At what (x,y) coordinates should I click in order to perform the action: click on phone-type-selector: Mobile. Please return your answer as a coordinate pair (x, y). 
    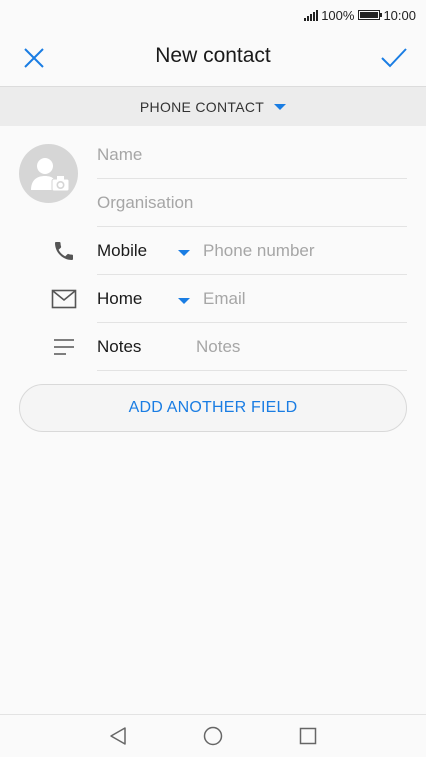
    Looking at the image, I should click on (122, 251).